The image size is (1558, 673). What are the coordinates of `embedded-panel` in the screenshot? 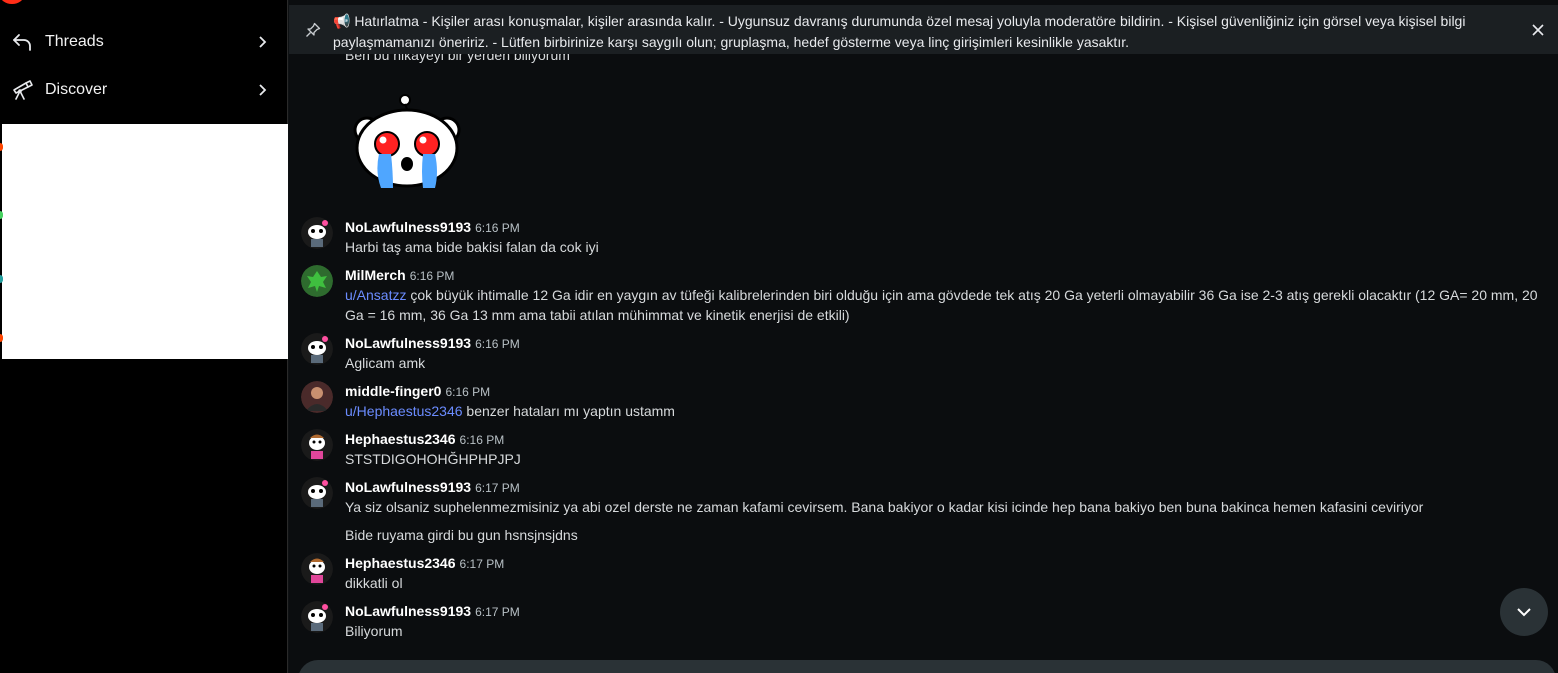 It's located at (145, 241).